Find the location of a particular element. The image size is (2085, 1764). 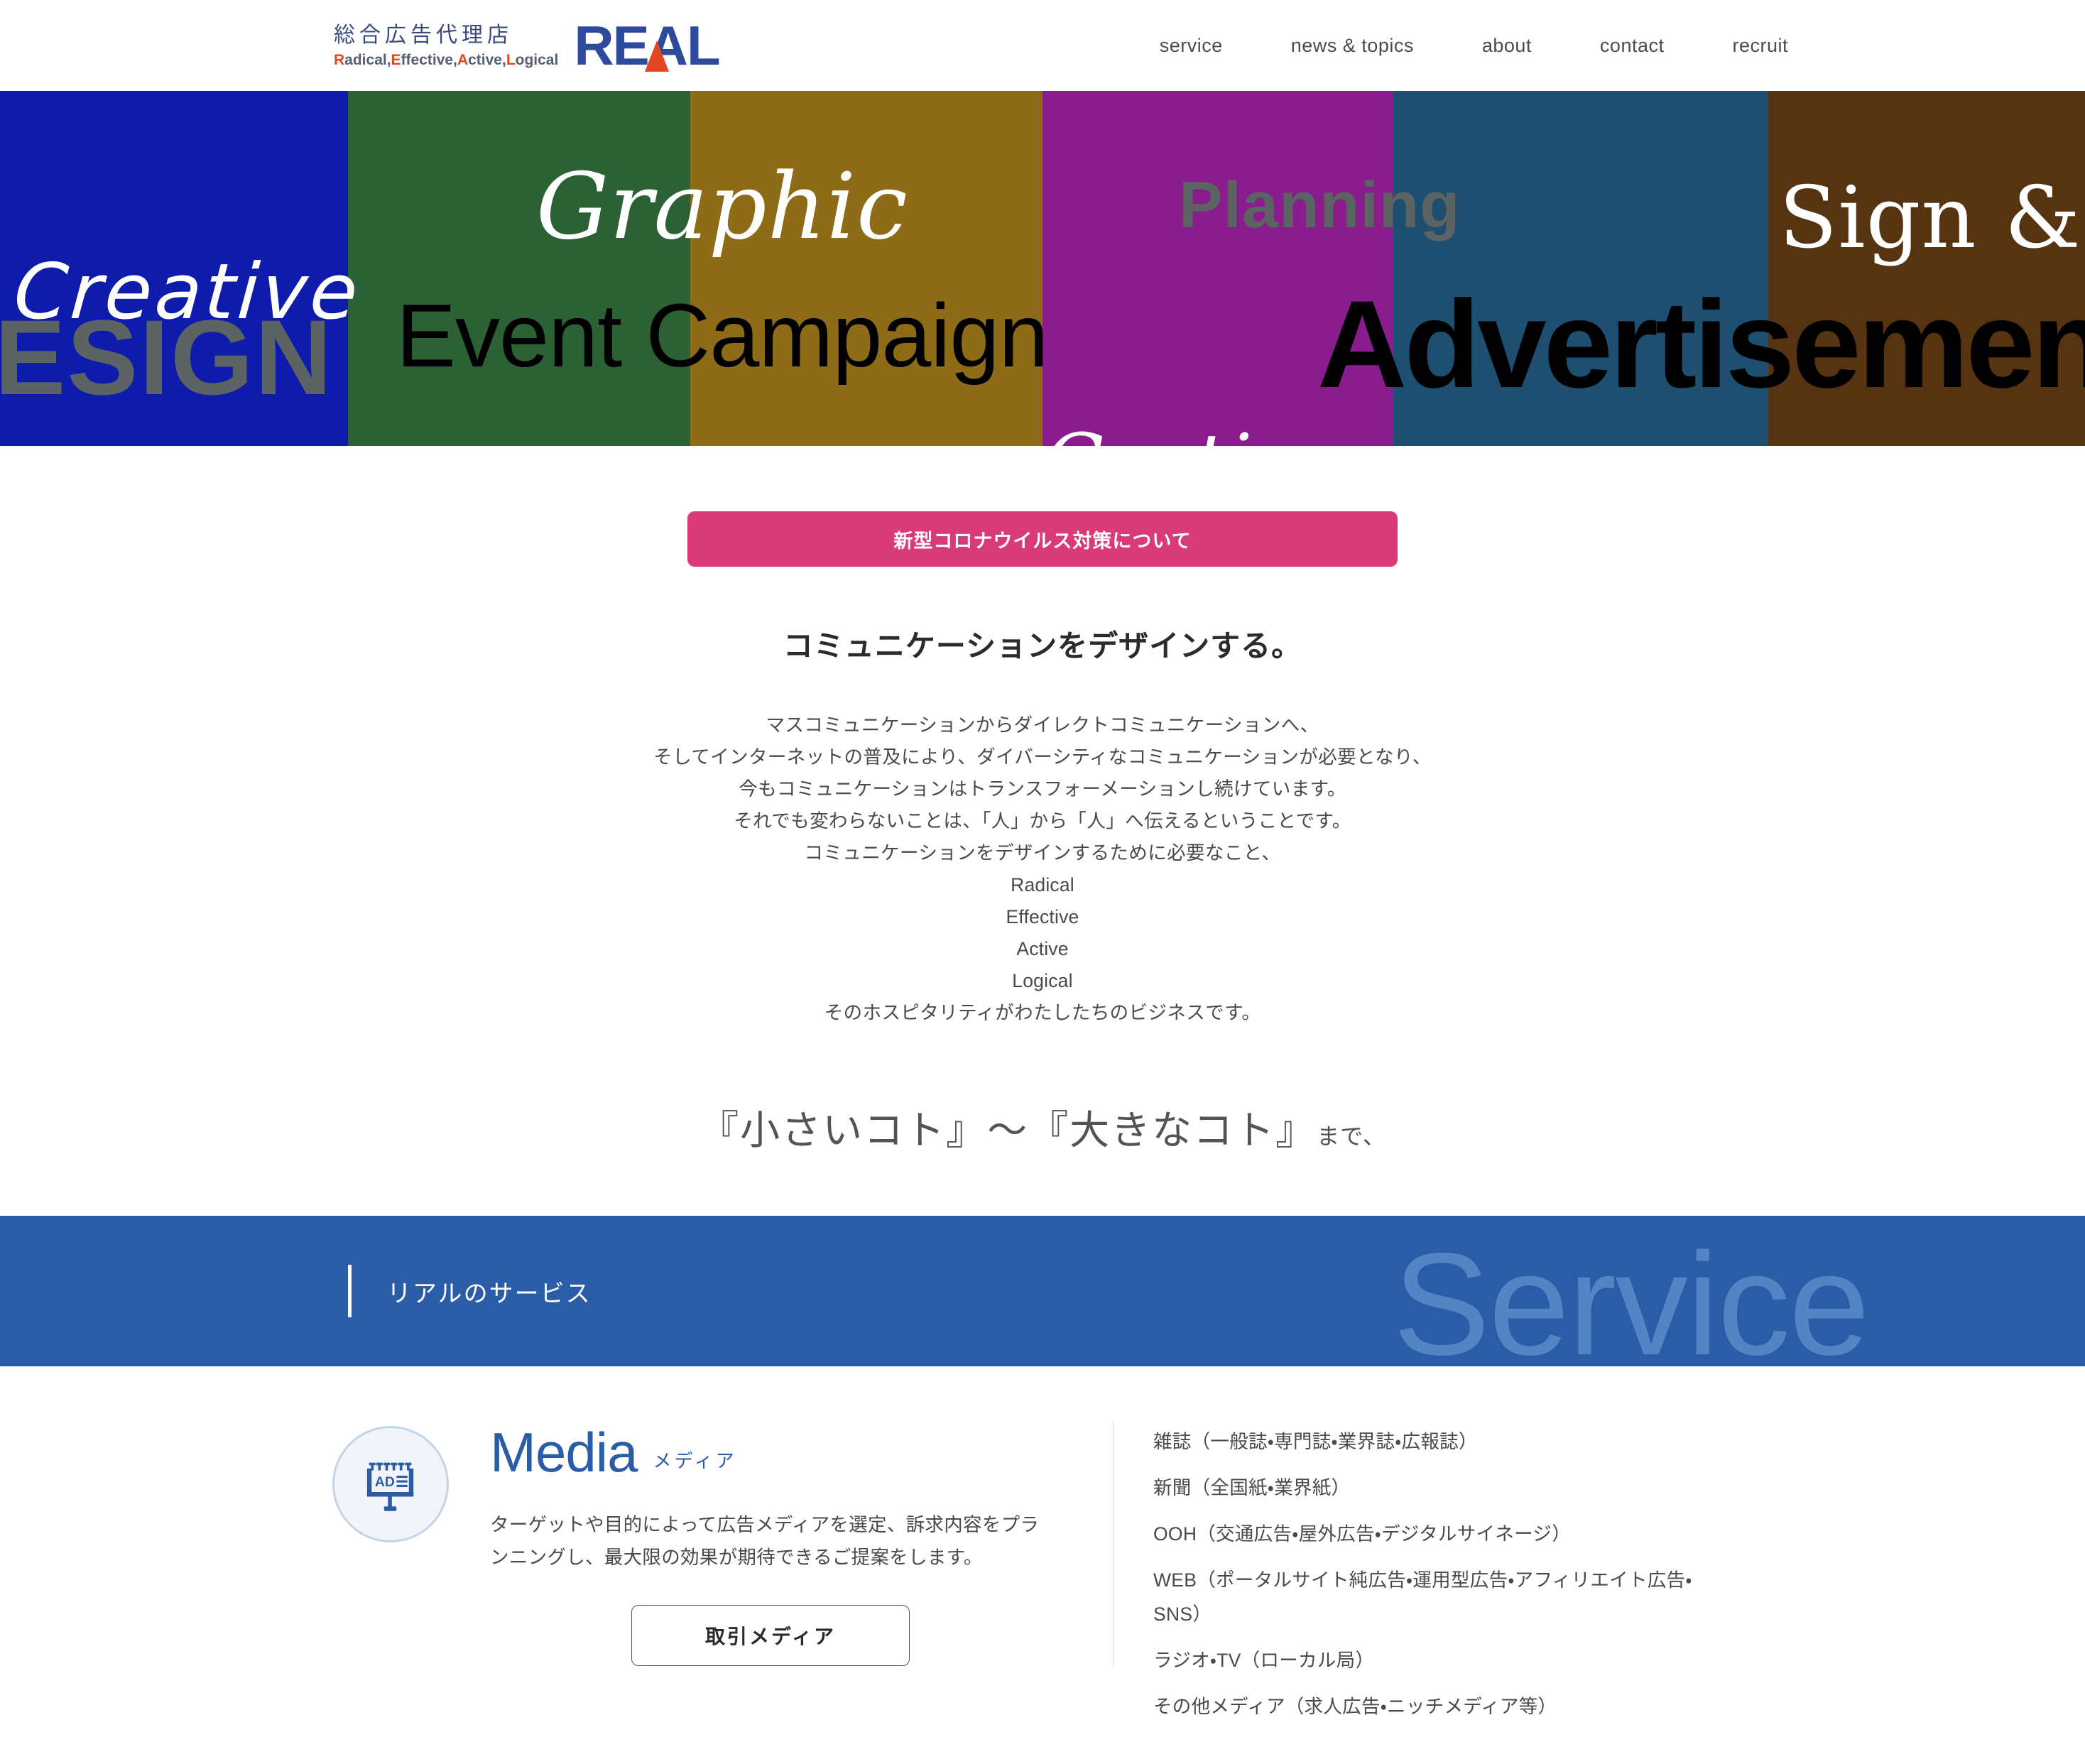

service-accent-rule is located at coordinates (350, 1291).